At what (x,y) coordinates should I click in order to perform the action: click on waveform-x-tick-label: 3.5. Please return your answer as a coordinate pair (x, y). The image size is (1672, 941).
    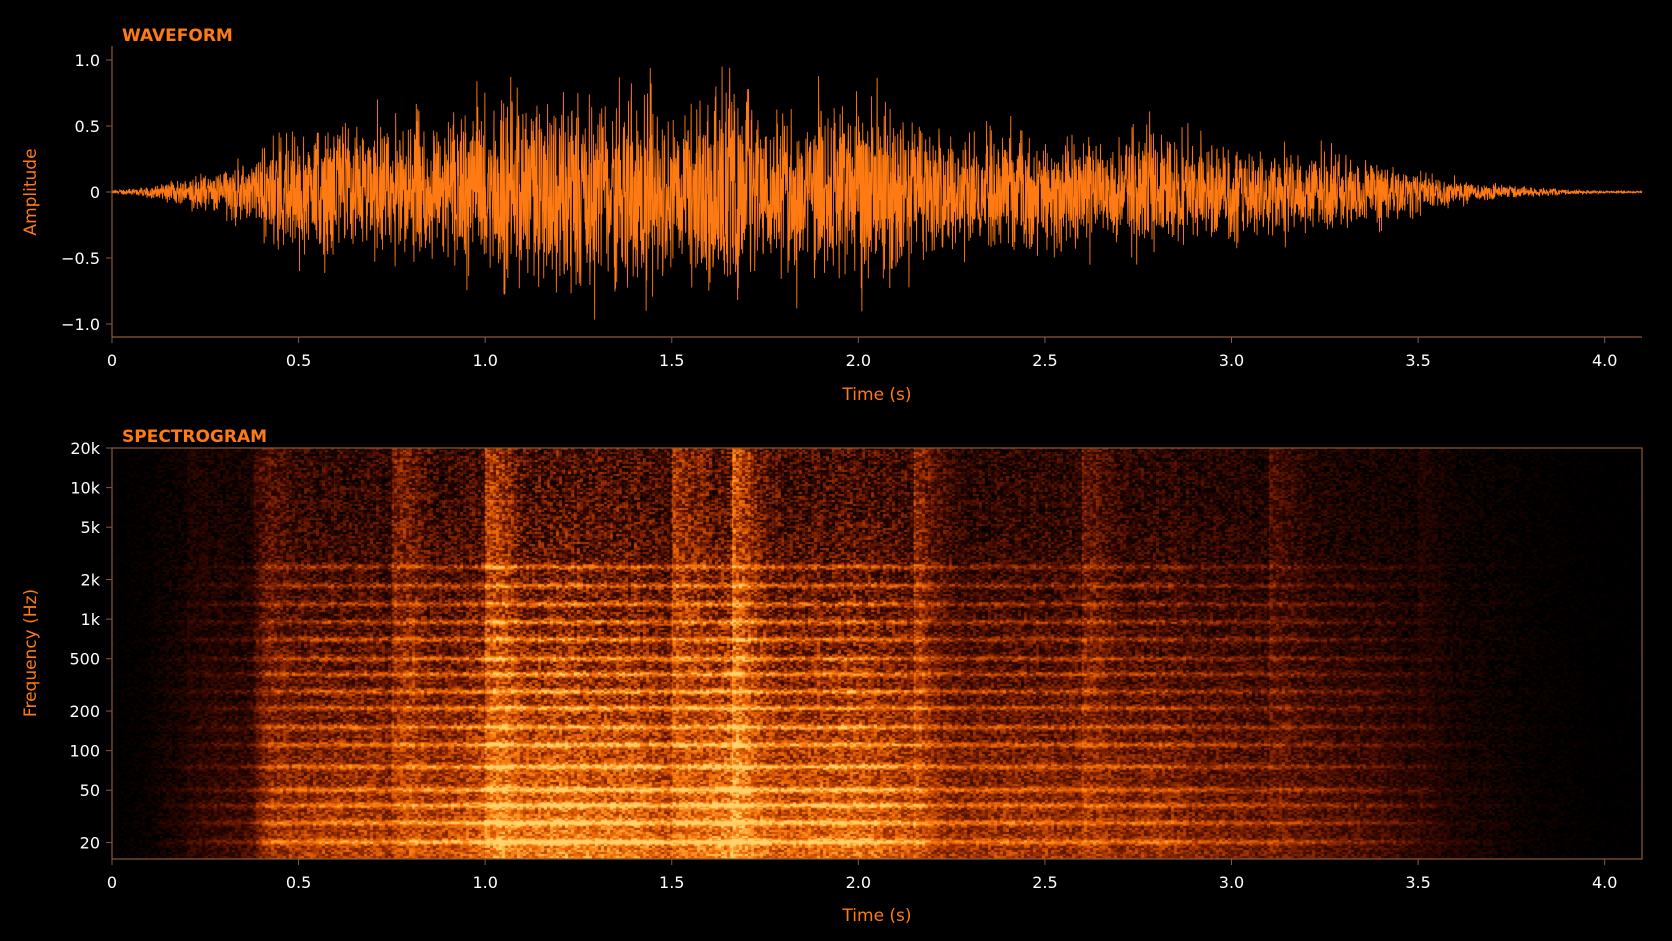
    Looking at the image, I should click on (1417, 360).